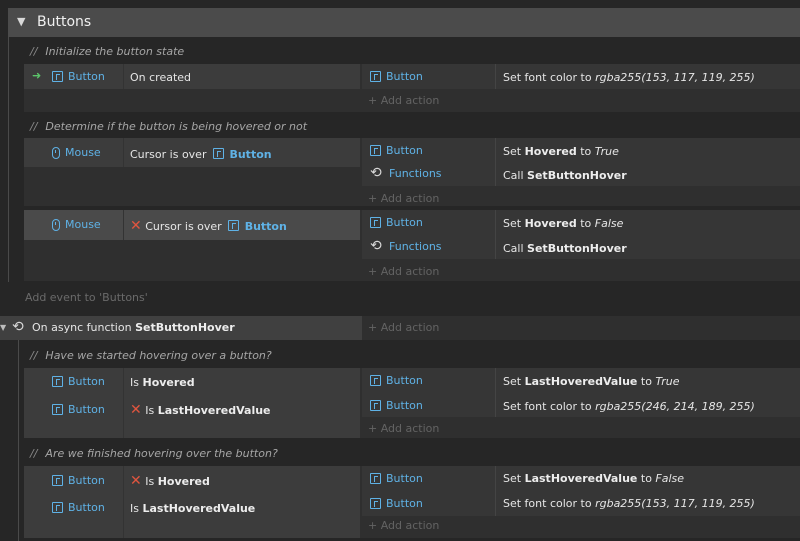 This screenshot has width=800, height=541. I want to click on group-header-buttons: ▼ Buttons, so click(404, 22).